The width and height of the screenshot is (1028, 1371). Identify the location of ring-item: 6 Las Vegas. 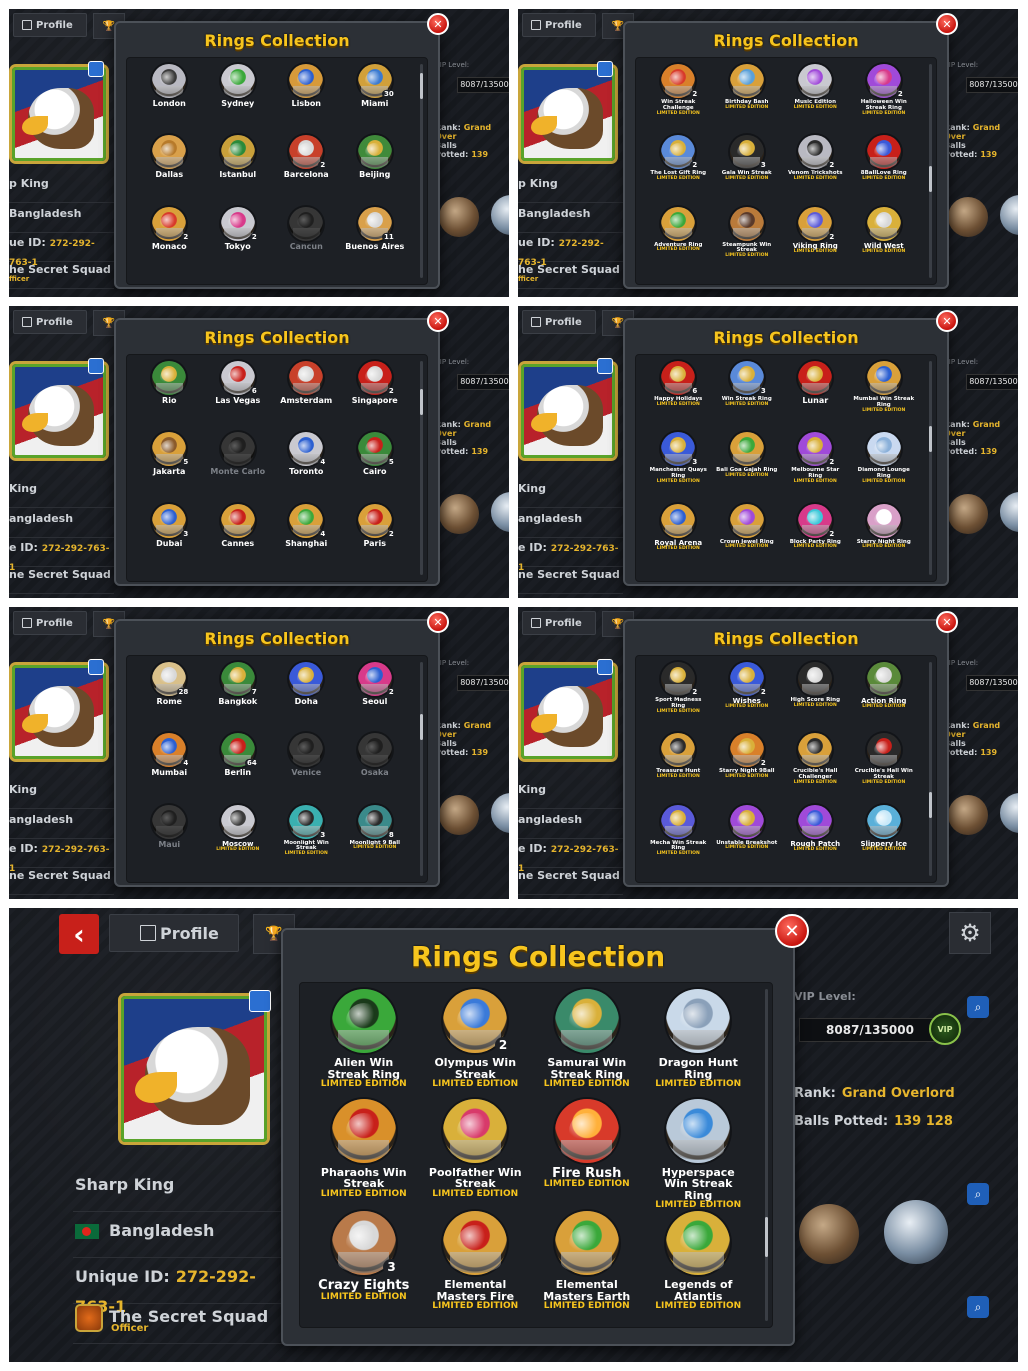
(238, 396).